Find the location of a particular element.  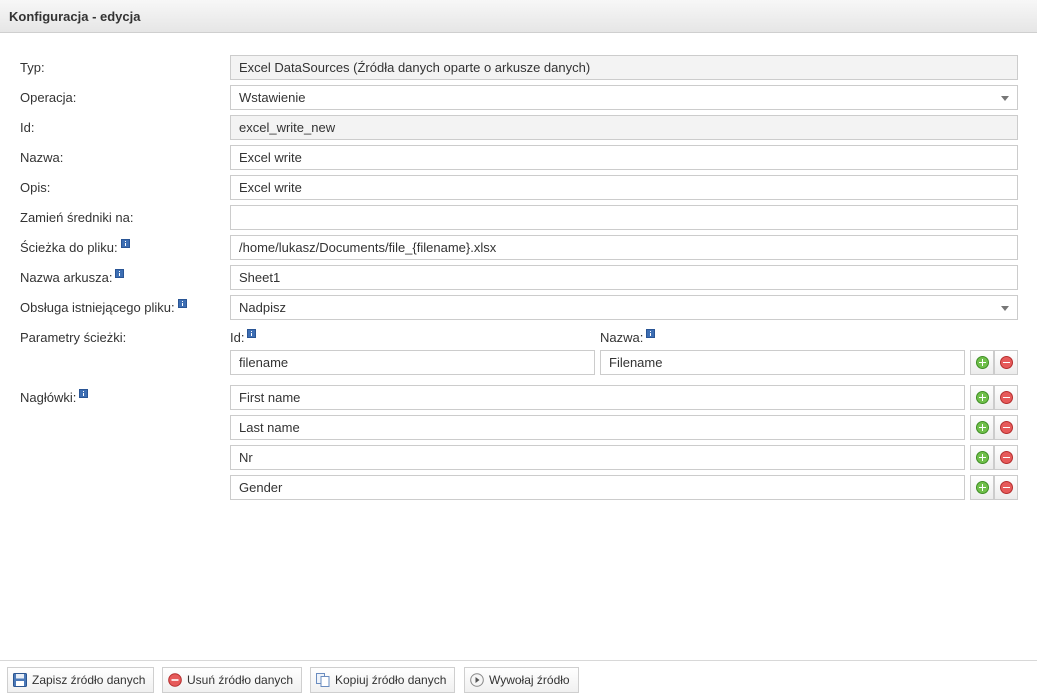

obsluga-value: Nadpisz is located at coordinates (262, 307).